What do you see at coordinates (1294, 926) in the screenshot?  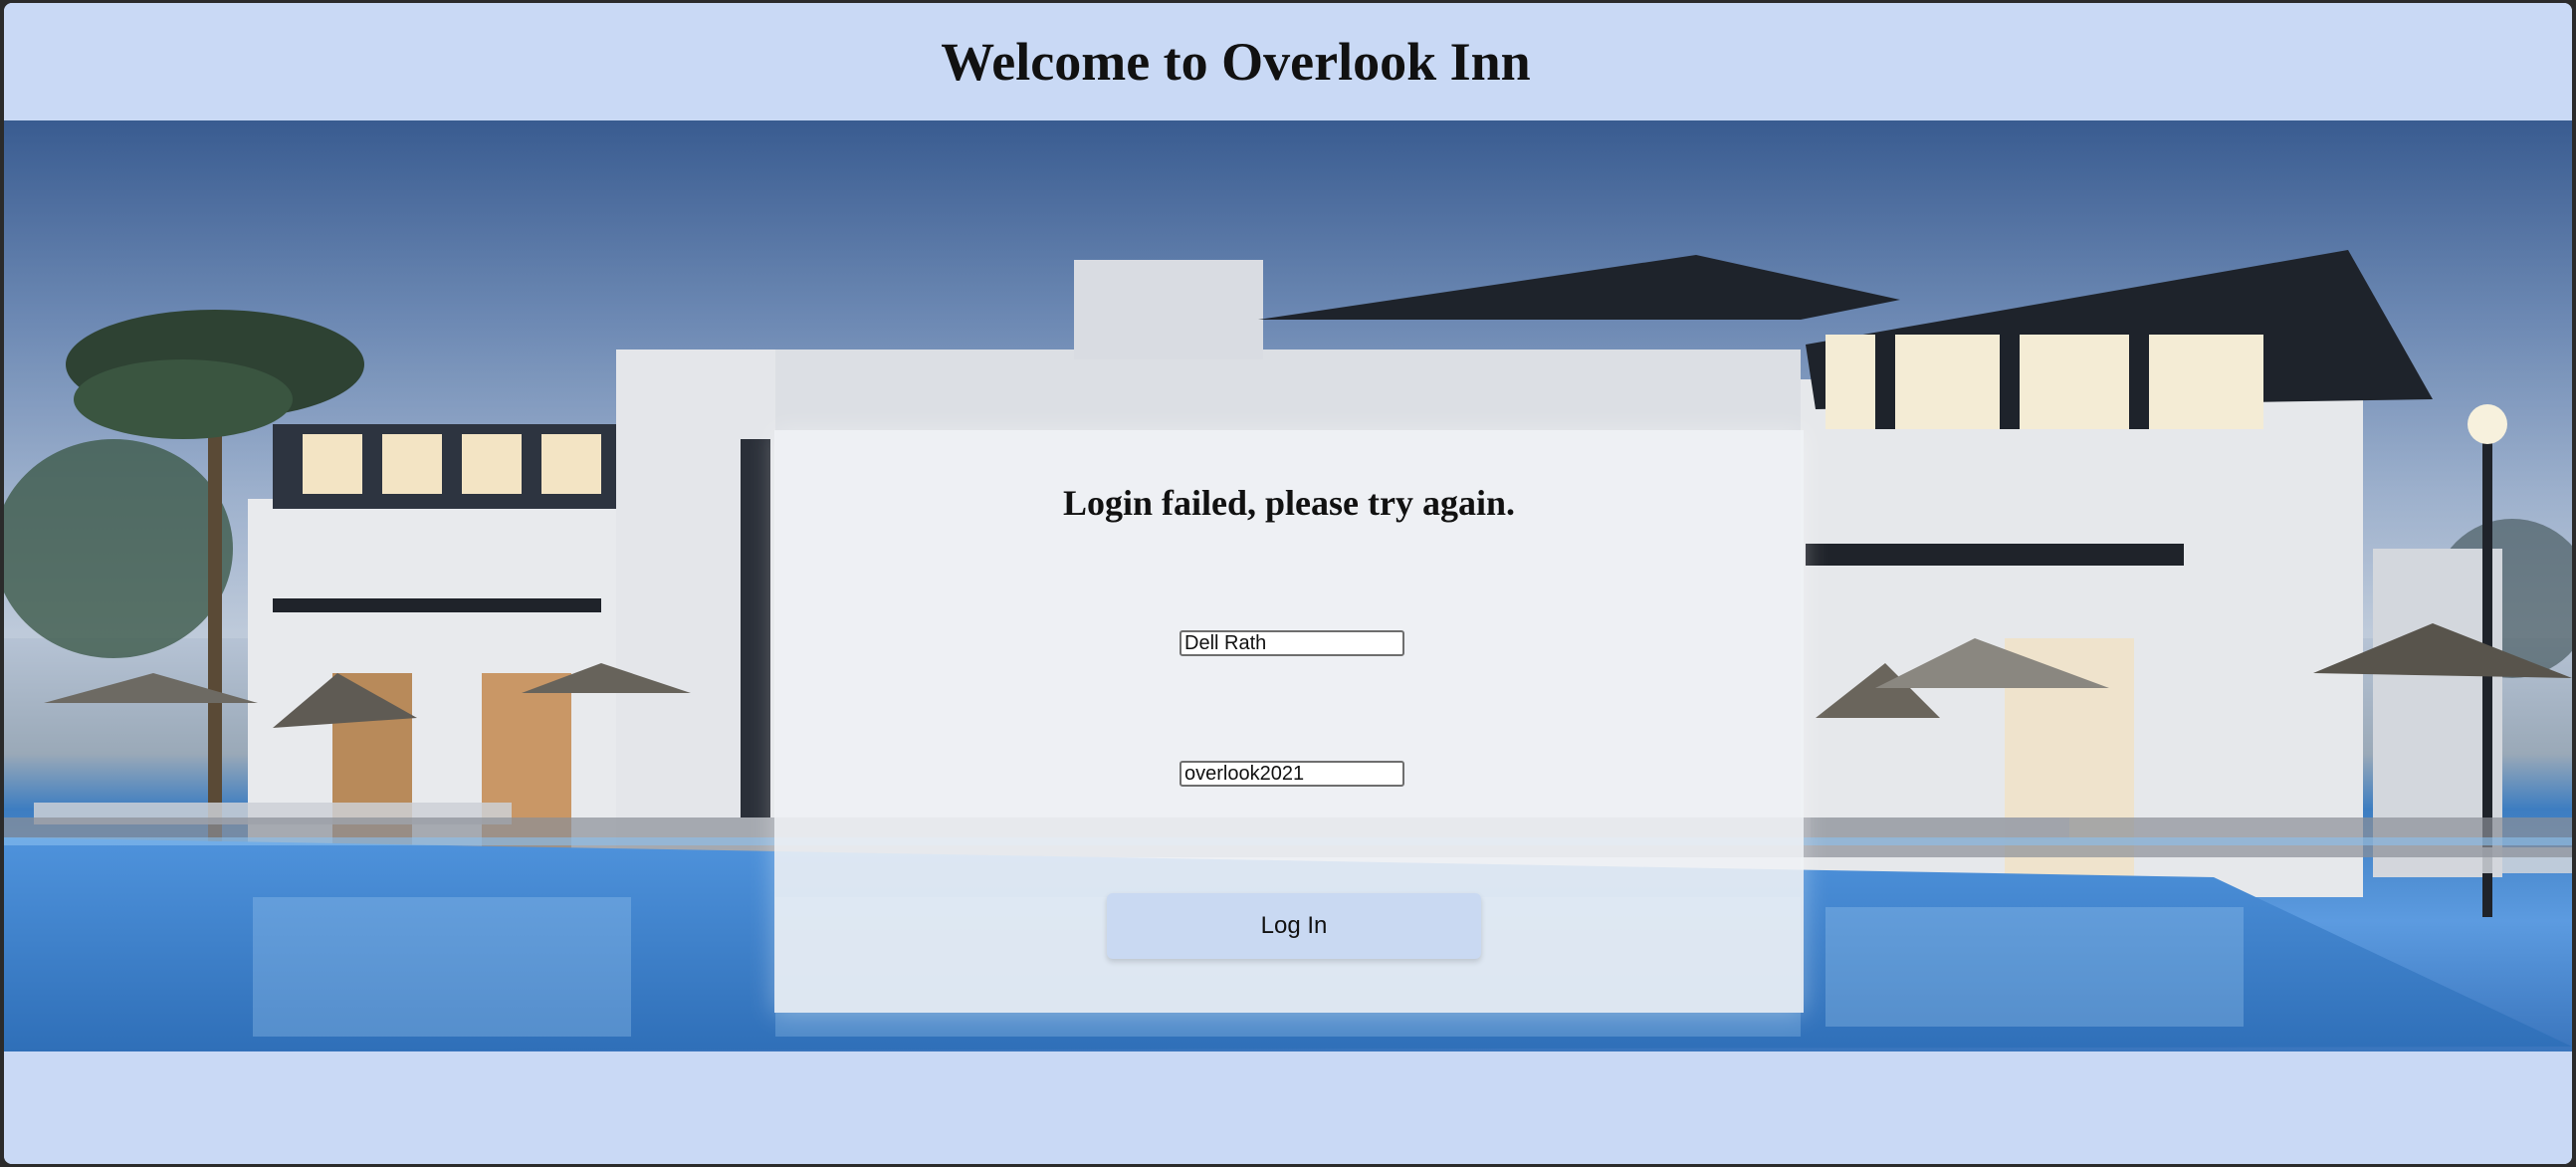 I see `log-in-button: Log In` at bounding box center [1294, 926].